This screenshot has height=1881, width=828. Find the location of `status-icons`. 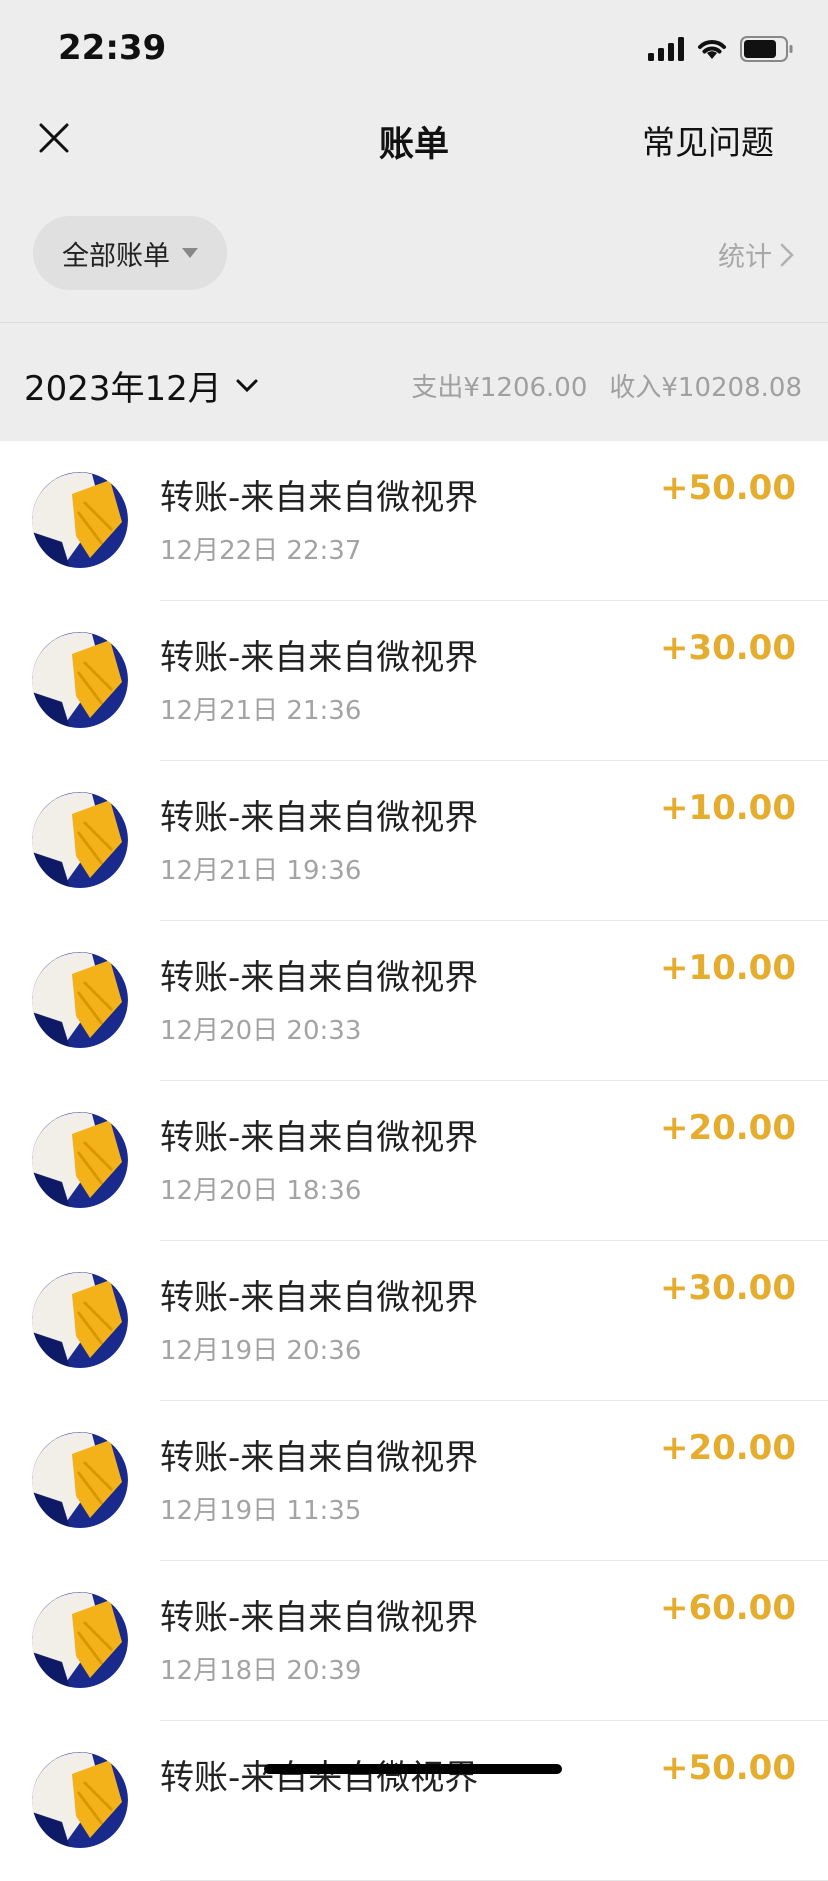

status-icons is located at coordinates (721, 49).